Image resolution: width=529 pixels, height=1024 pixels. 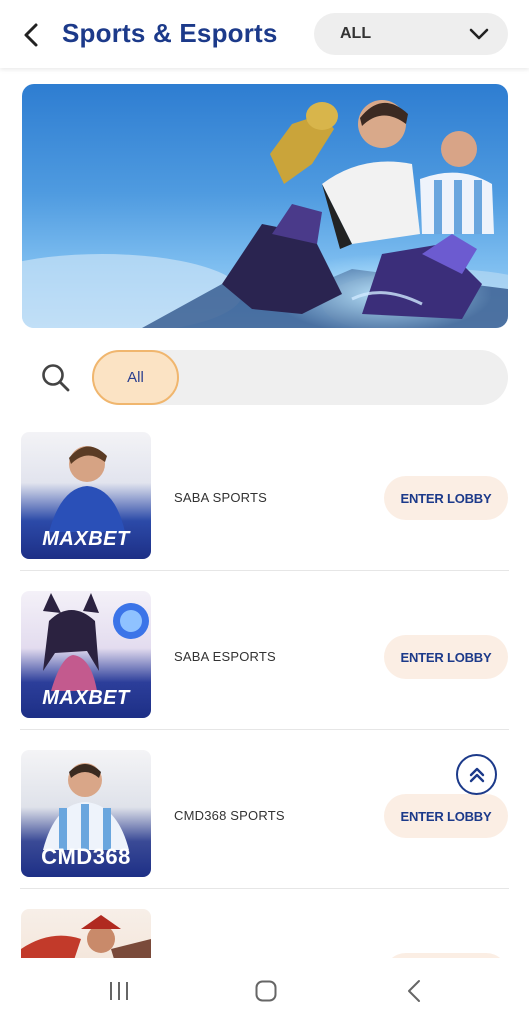 I want to click on category-chip-all: All, so click(x=135, y=377).